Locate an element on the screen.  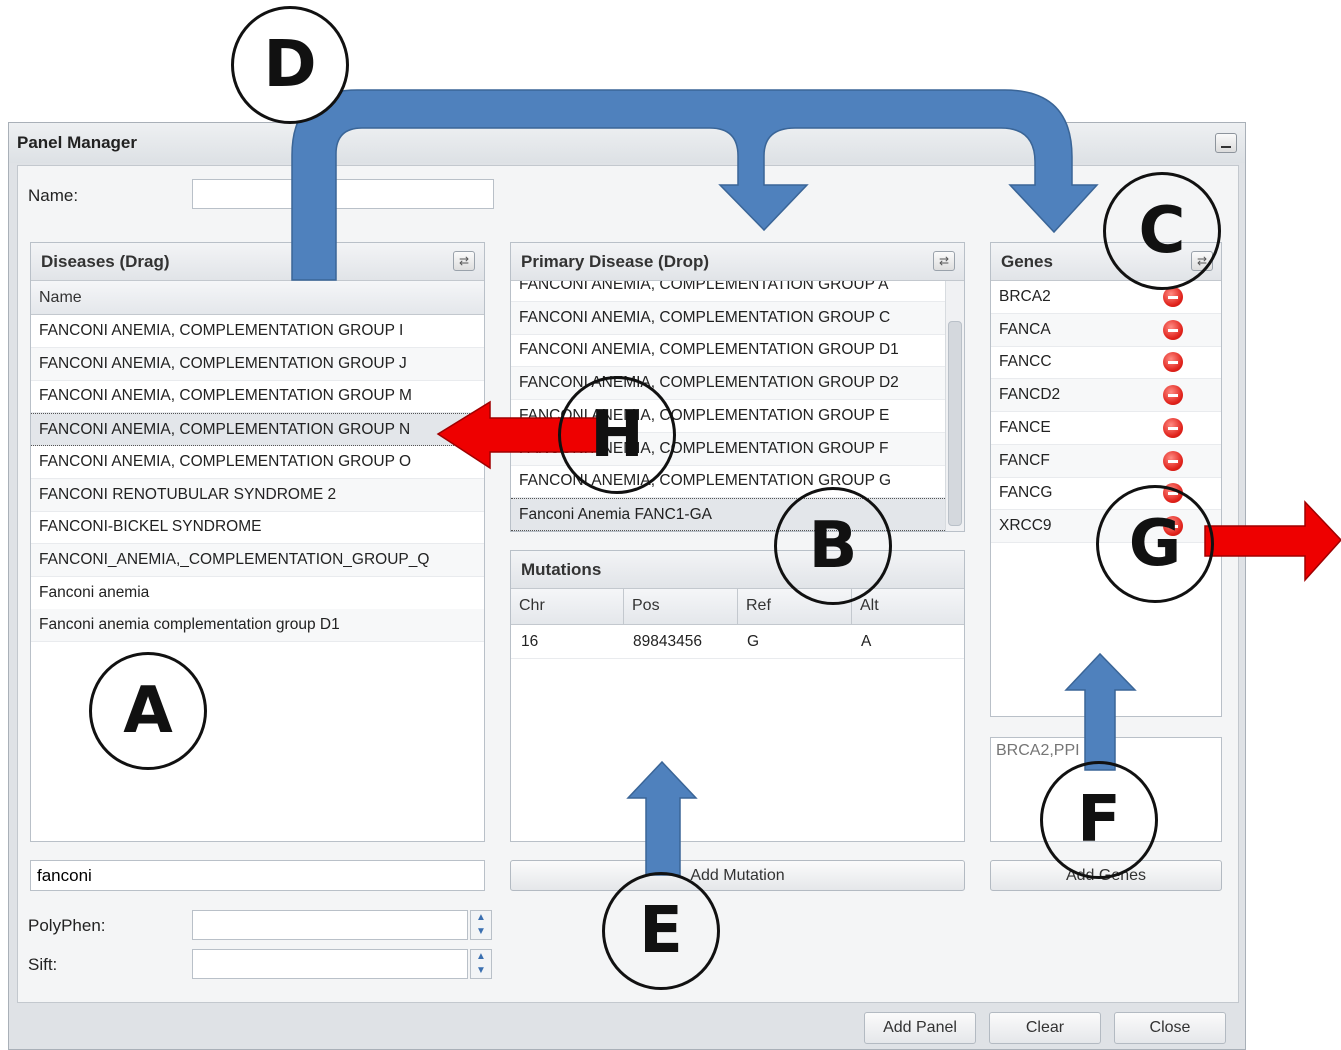
drag-arc-arrow is located at coordinates (695, 185).